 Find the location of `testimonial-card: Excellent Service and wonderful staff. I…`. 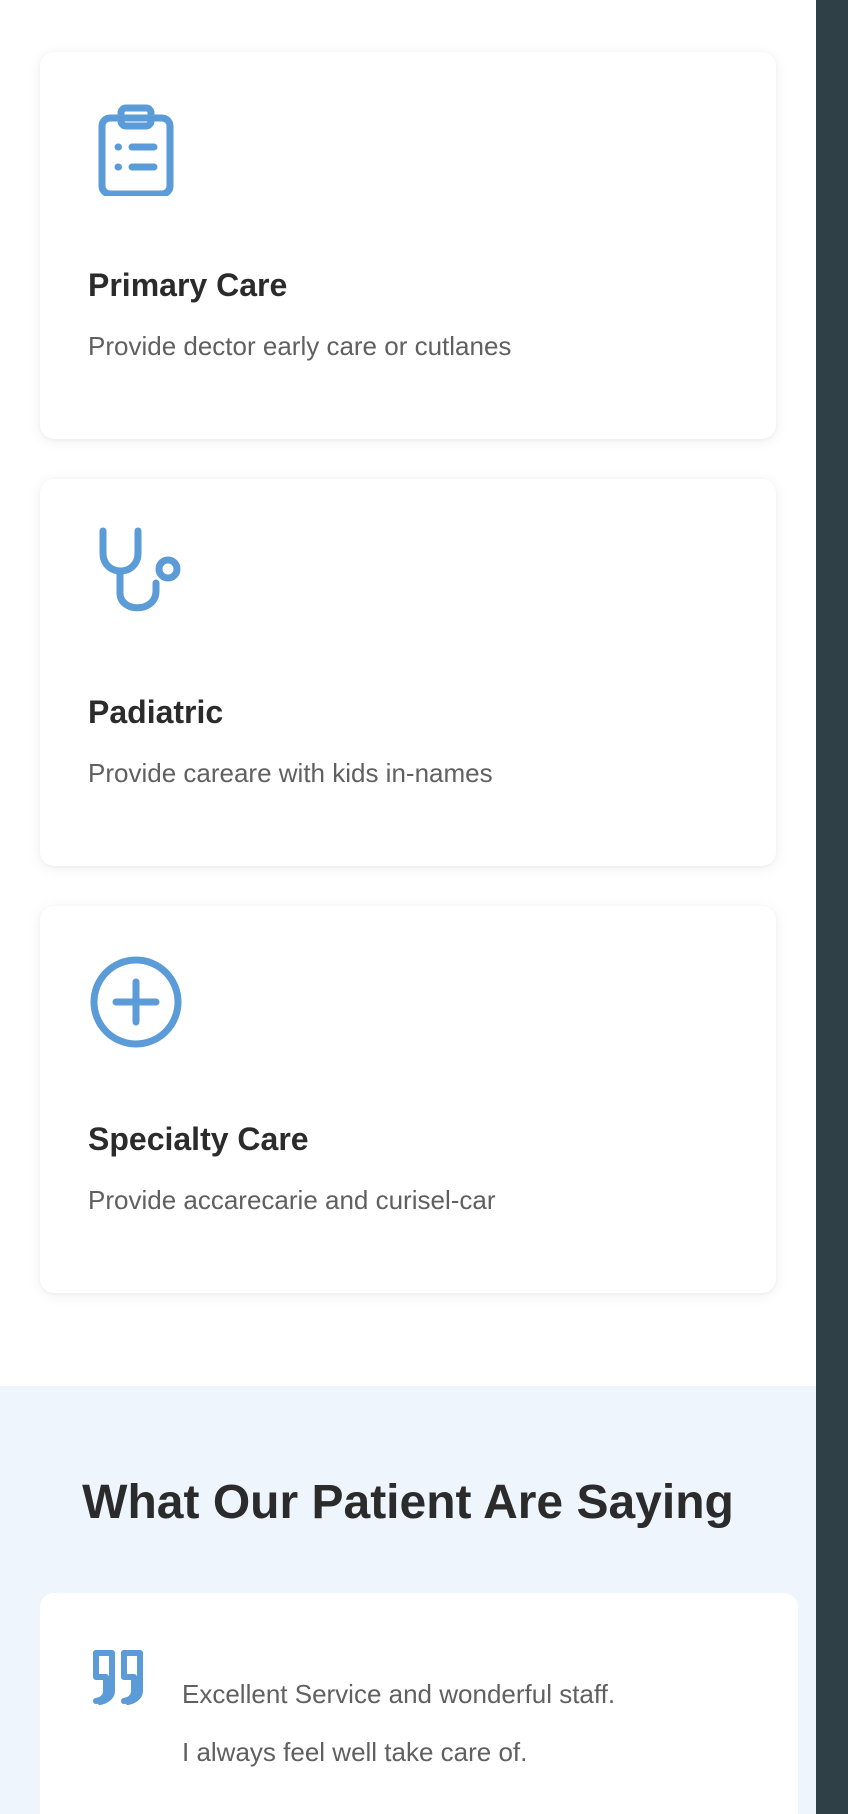

testimonial-card: Excellent Service and wonderful staff. I… is located at coordinates (419, 1703).